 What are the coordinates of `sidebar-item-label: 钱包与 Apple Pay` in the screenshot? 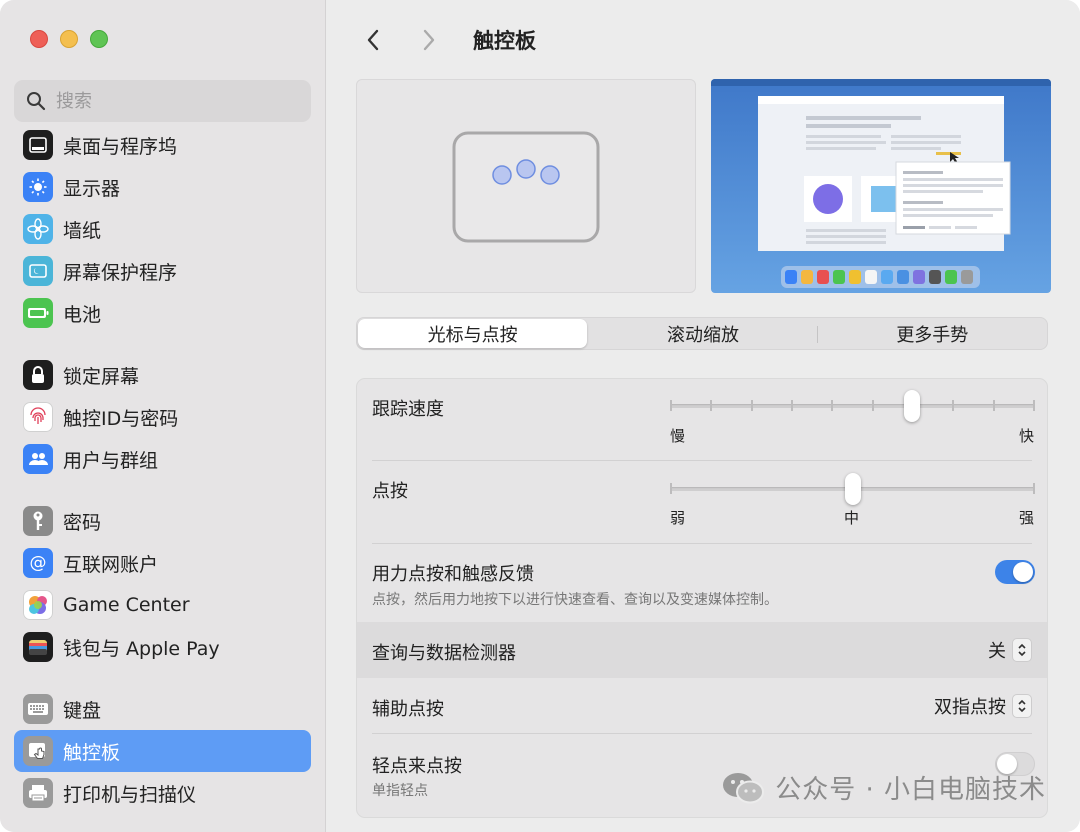 It's located at (141, 648).